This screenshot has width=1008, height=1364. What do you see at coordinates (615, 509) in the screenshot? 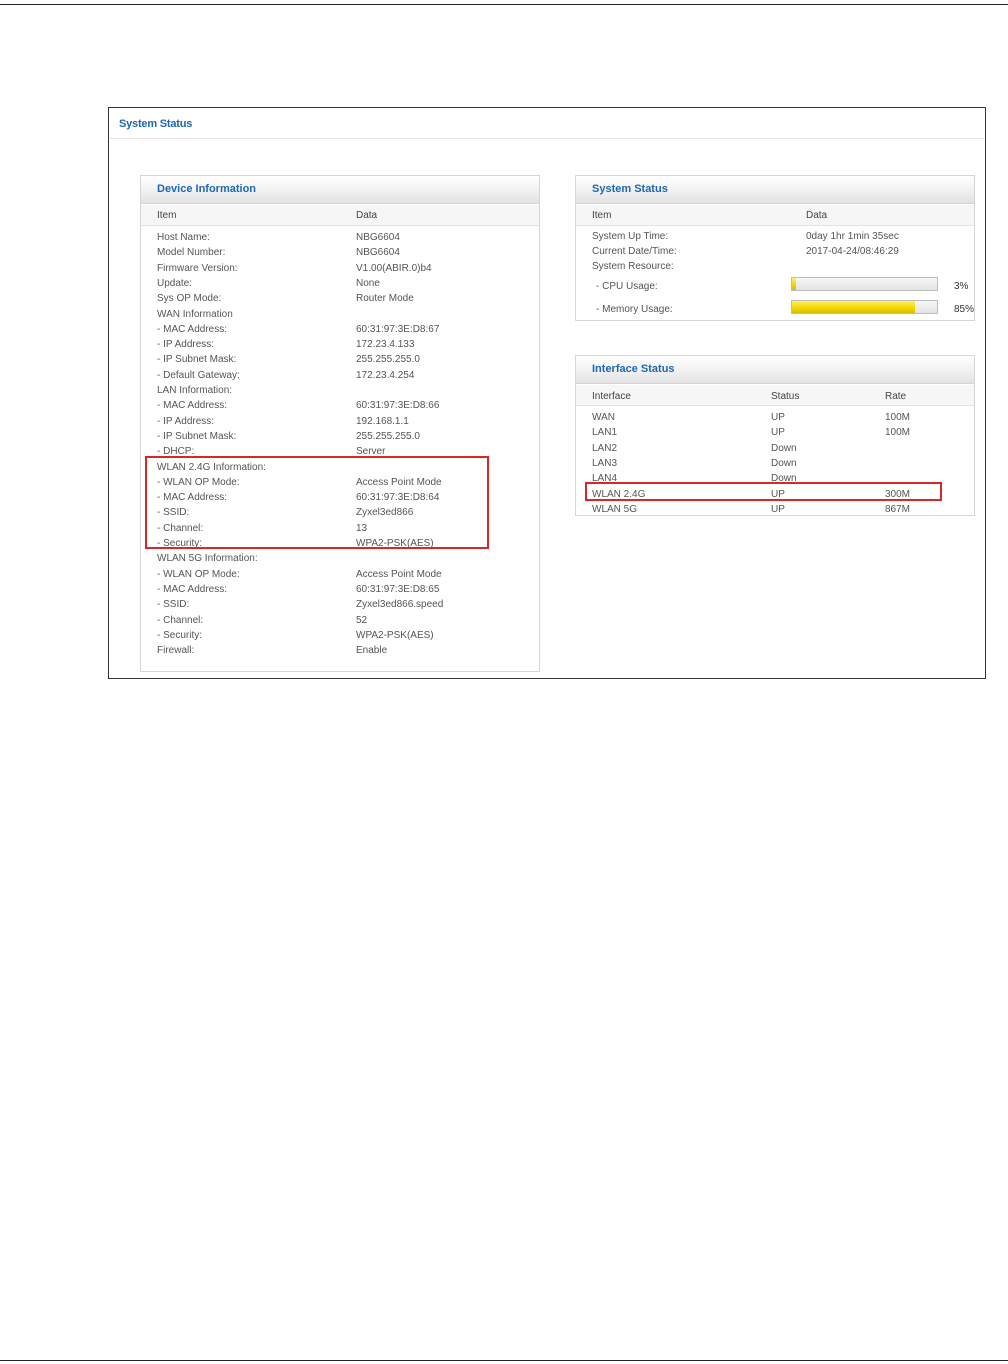
I see `interface-interface-cell: WLAN 5G` at bounding box center [615, 509].